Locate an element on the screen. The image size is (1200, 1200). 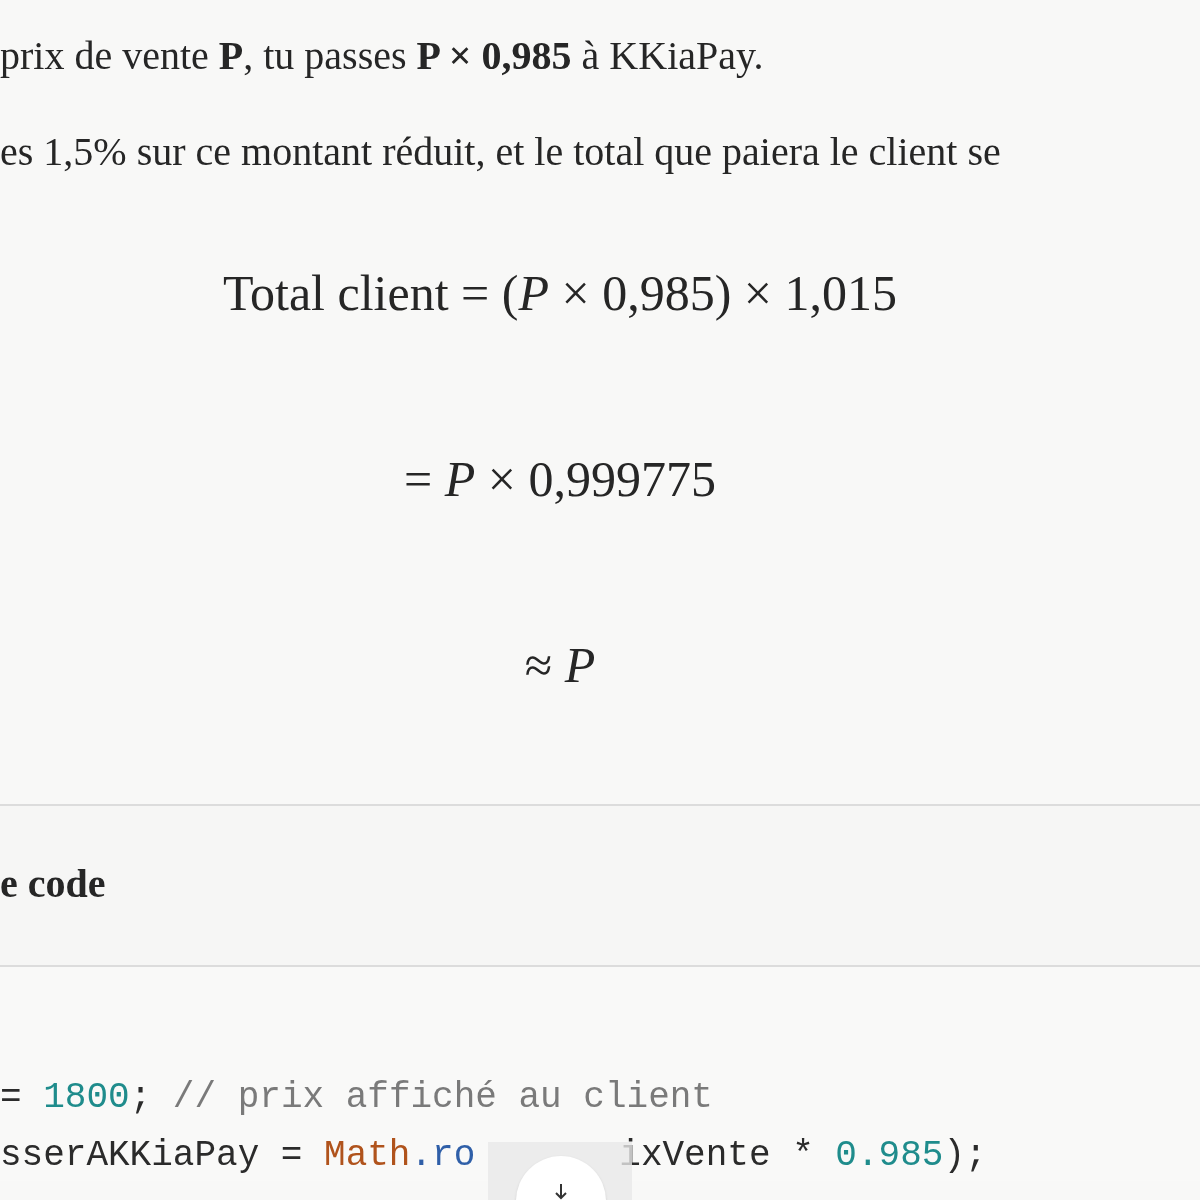
equation: ≈ P is located at coordinates (560, 665).